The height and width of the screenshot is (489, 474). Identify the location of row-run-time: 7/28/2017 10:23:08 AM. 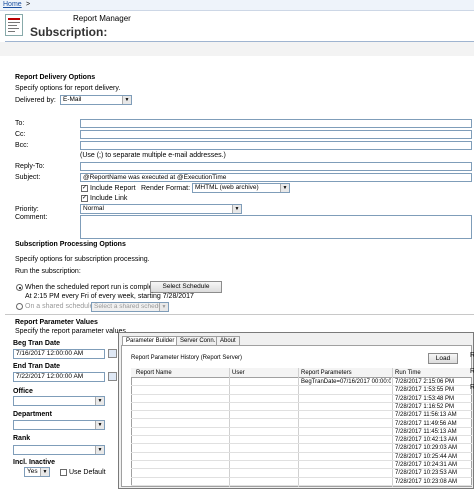
(426, 481).